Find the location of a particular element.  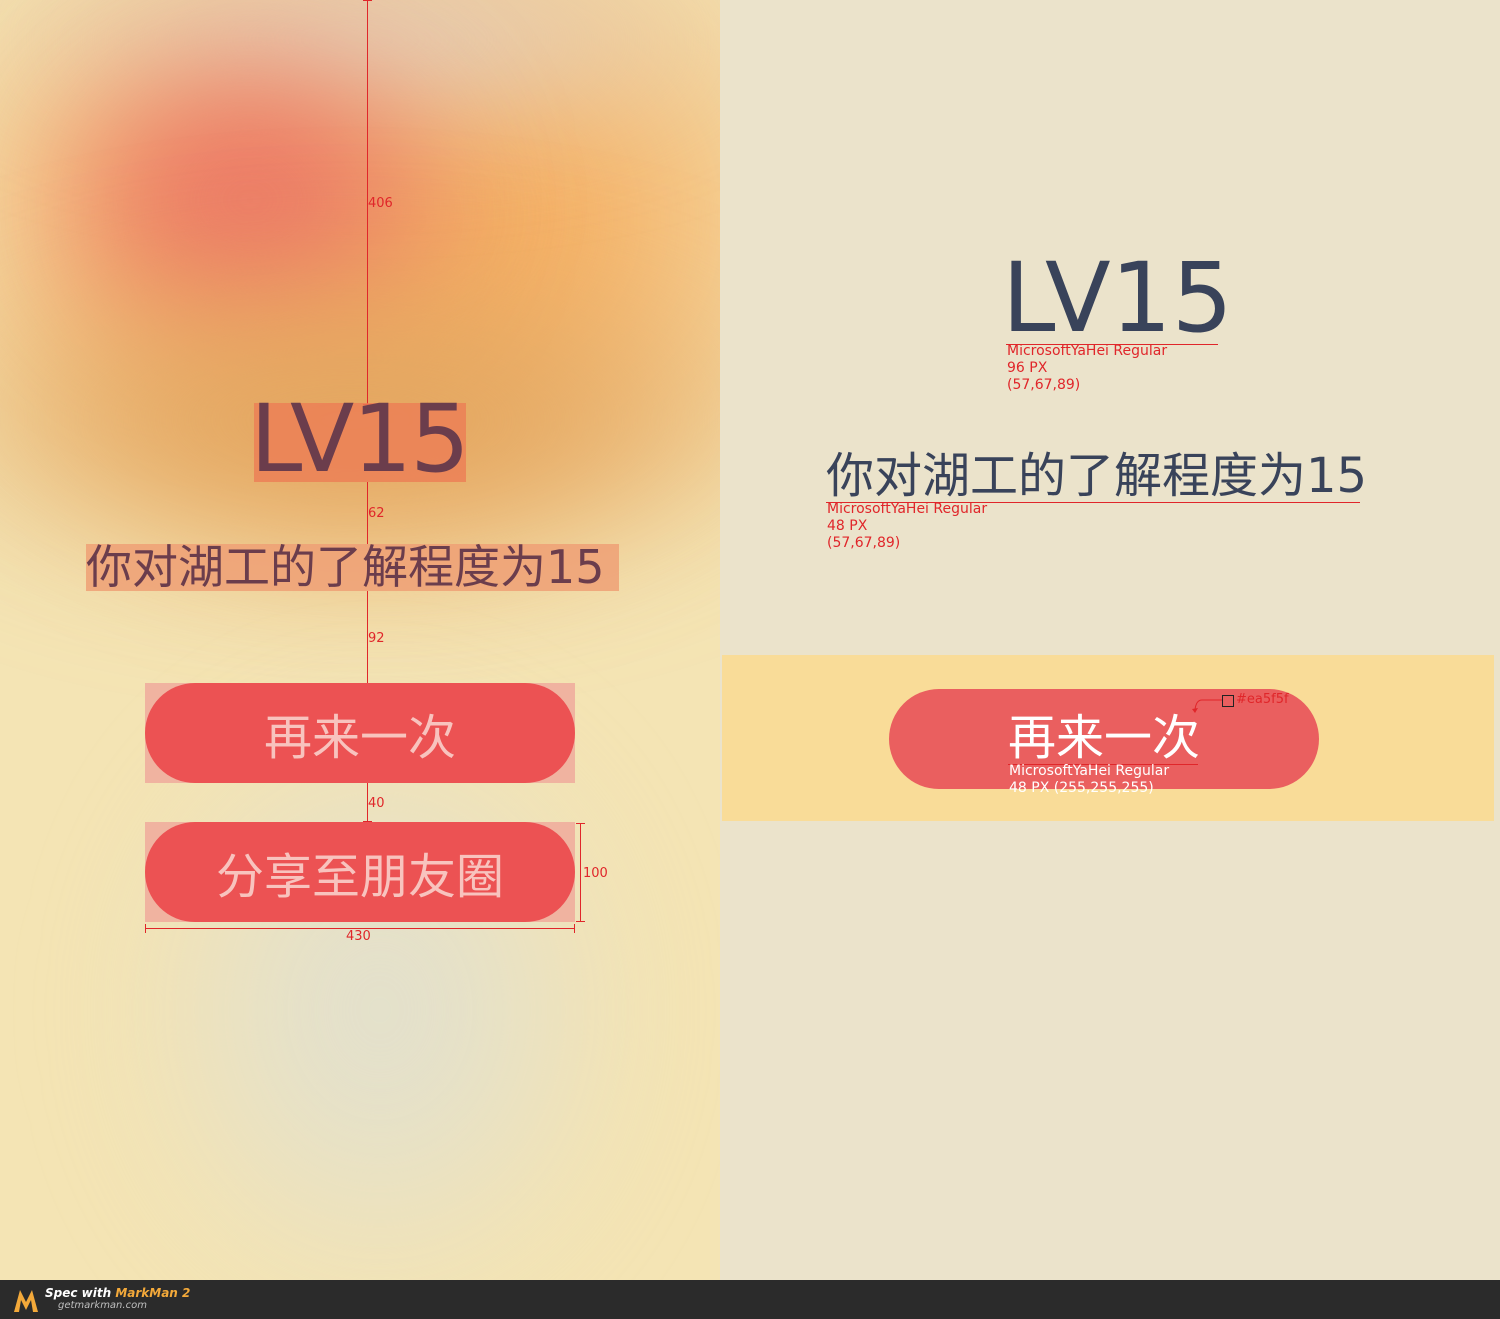

measure-label-40: 40 is located at coordinates (376, 803).